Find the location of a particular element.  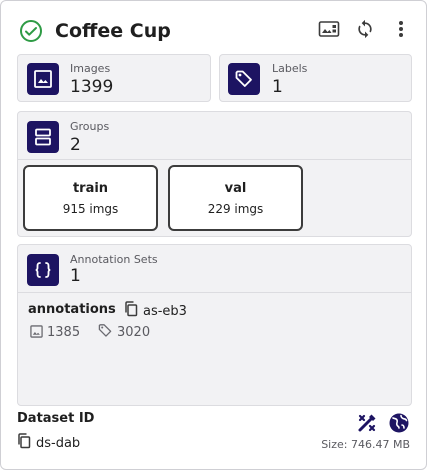

labels-value: 1 is located at coordinates (277, 87).